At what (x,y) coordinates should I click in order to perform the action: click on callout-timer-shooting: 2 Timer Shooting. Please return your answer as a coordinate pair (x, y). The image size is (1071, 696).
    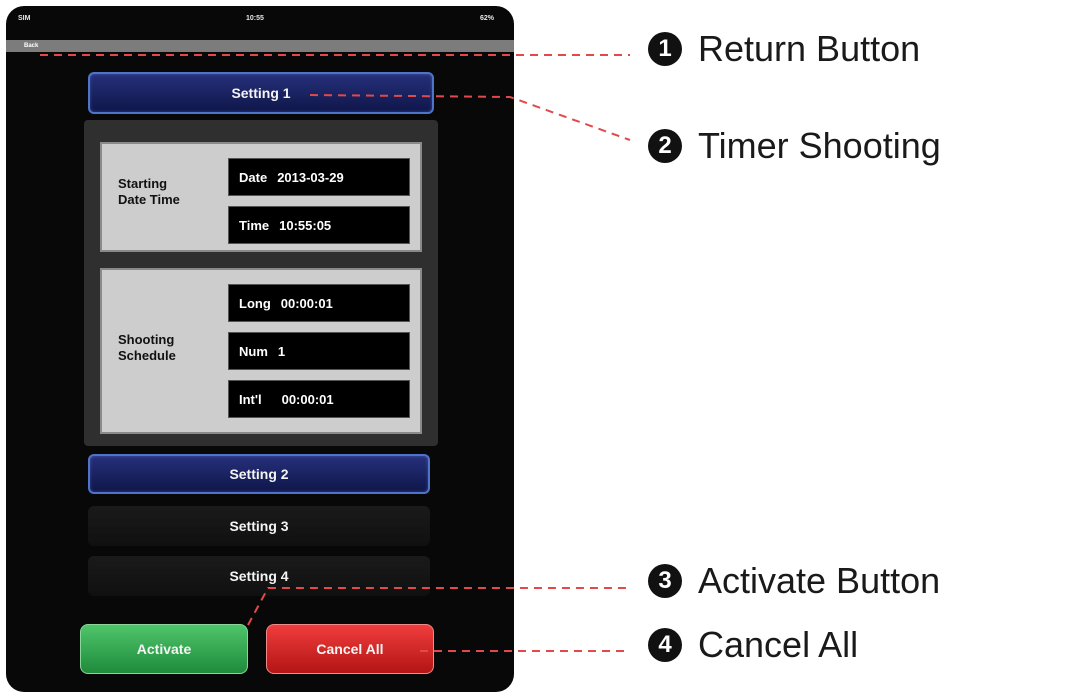
    Looking at the image, I should click on (794, 146).